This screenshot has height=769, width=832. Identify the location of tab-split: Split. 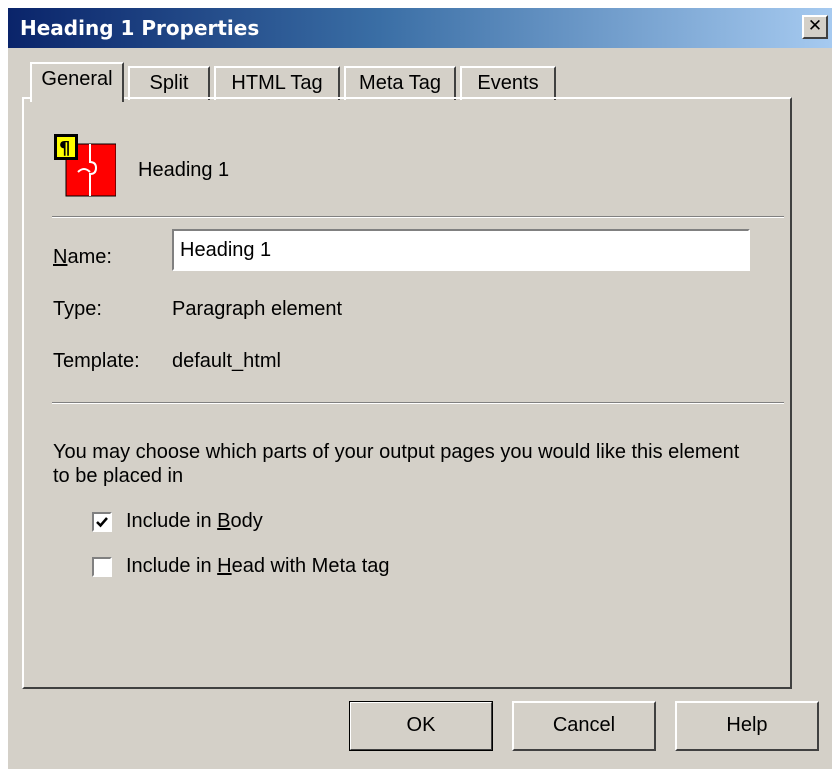
(169, 83).